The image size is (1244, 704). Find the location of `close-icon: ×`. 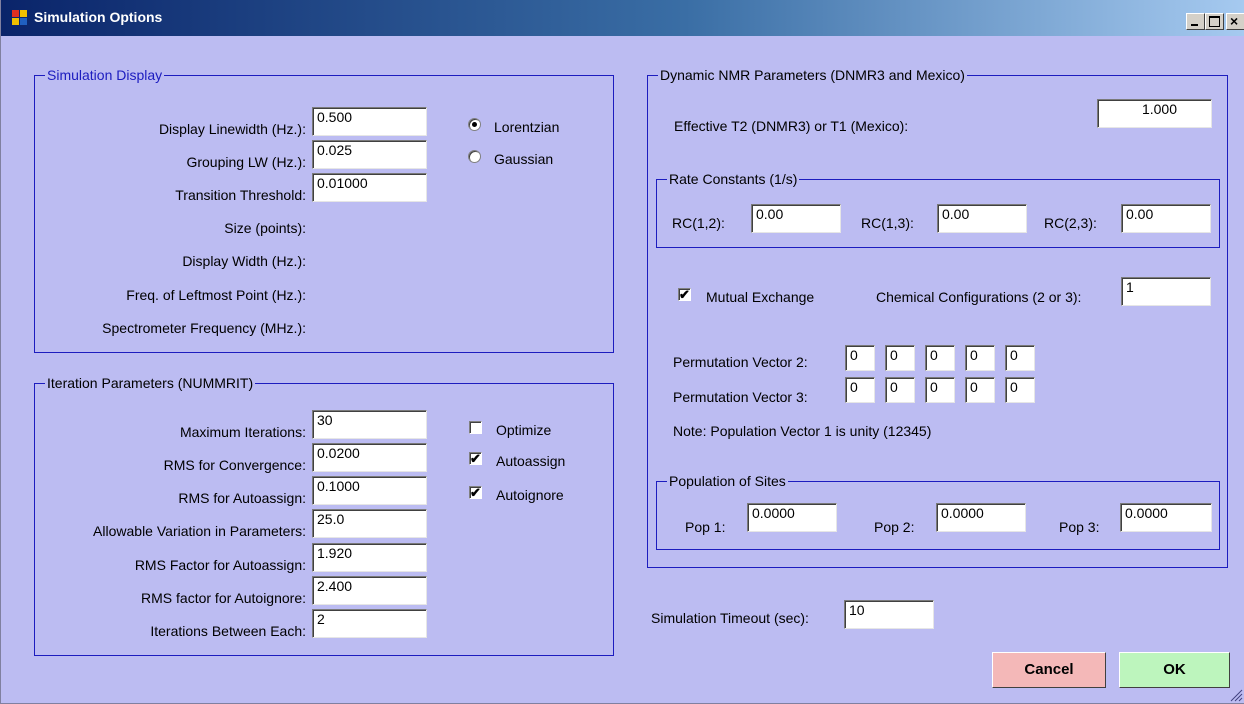

close-icon: × is located at coordinates (1234, 21).